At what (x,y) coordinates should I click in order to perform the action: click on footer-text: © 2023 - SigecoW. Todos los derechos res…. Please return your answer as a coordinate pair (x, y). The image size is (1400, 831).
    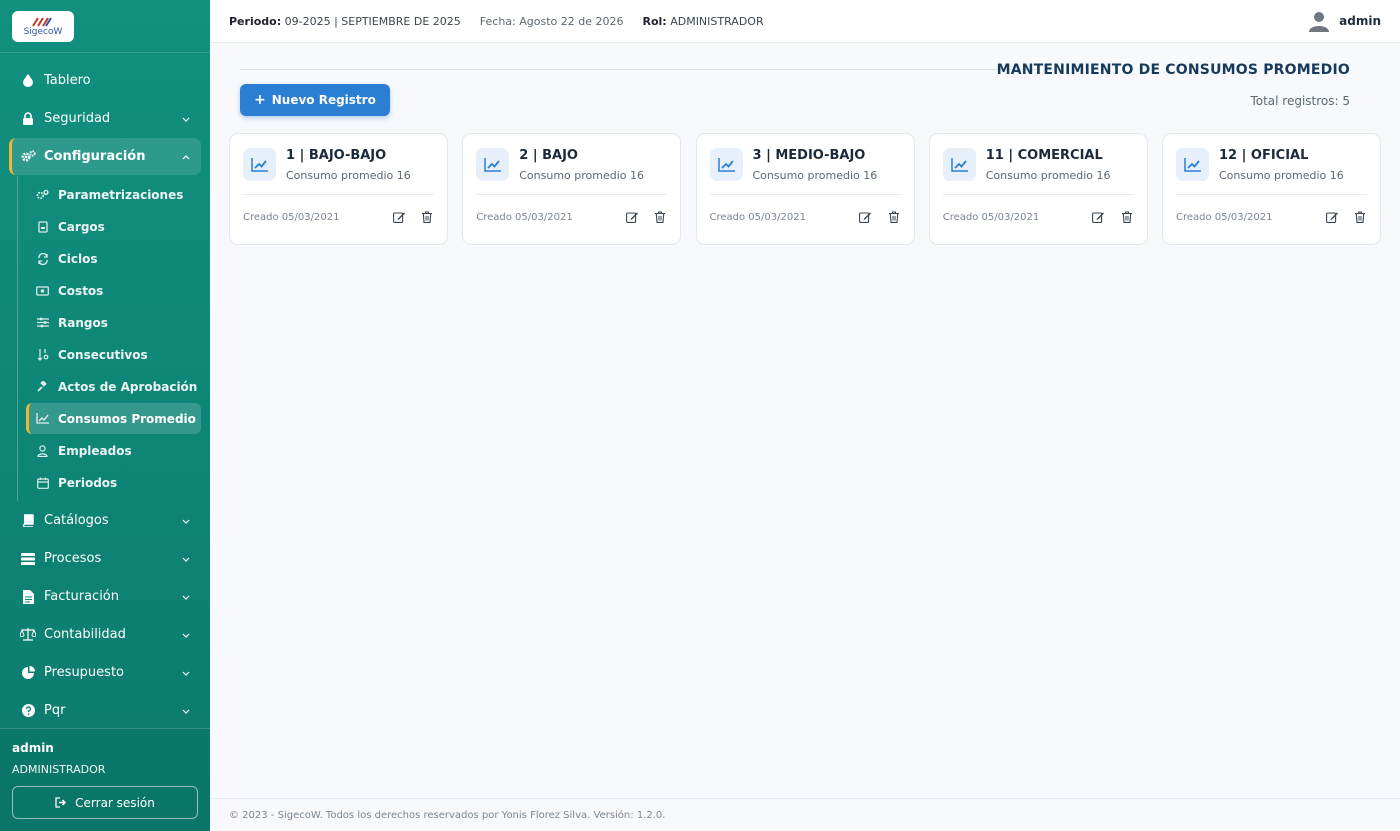
    Looking at the image, I should click on (447, 815).